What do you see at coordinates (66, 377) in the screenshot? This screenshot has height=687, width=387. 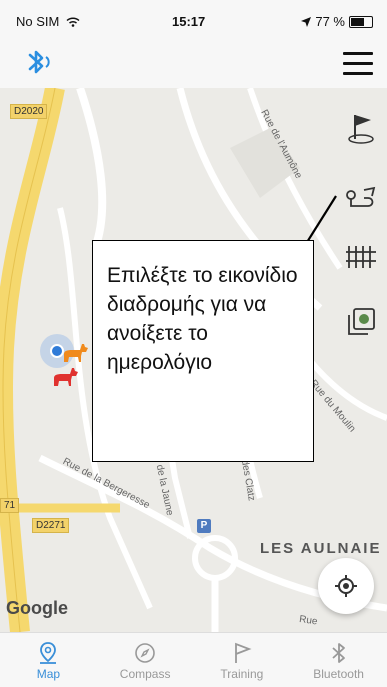 I see `dog-red-icon` at bounding box center [66, 377].